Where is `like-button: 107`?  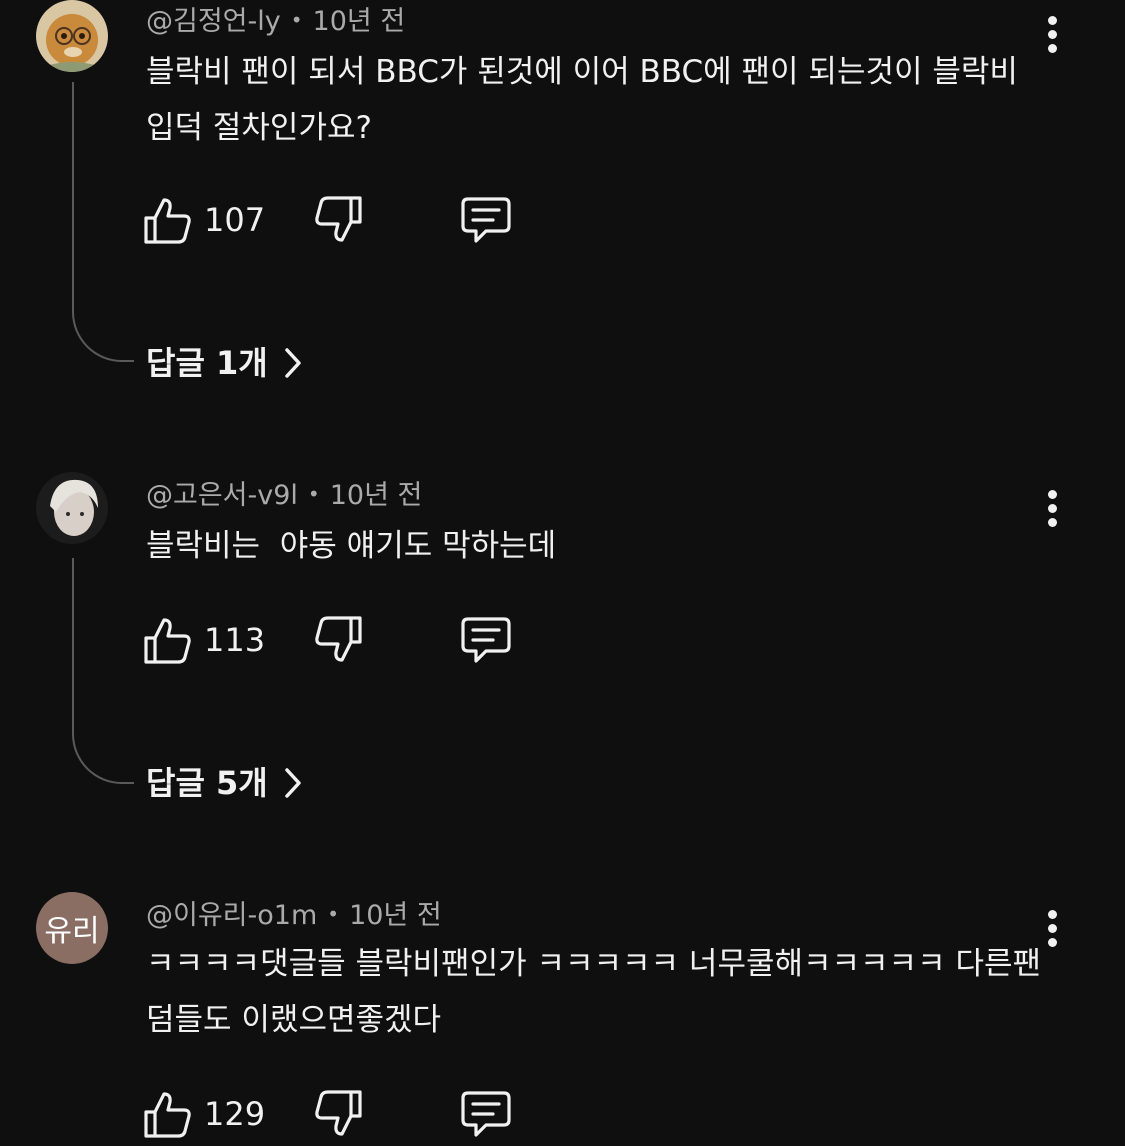 like-button: 107 is located at coordinates (205, 220).